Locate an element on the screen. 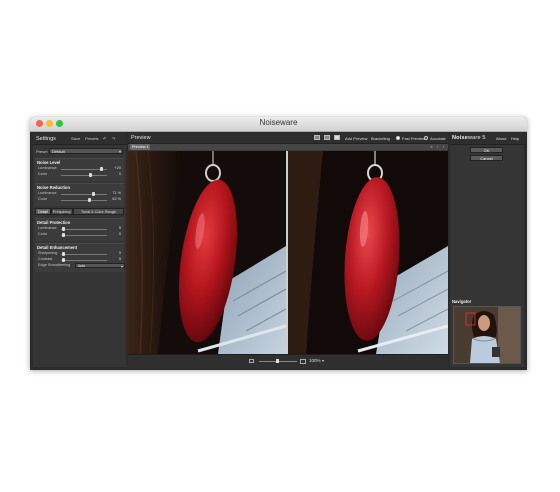 This screenshot has height=492, width=560. zoom-in-icon is located at coordinates (303, 361).